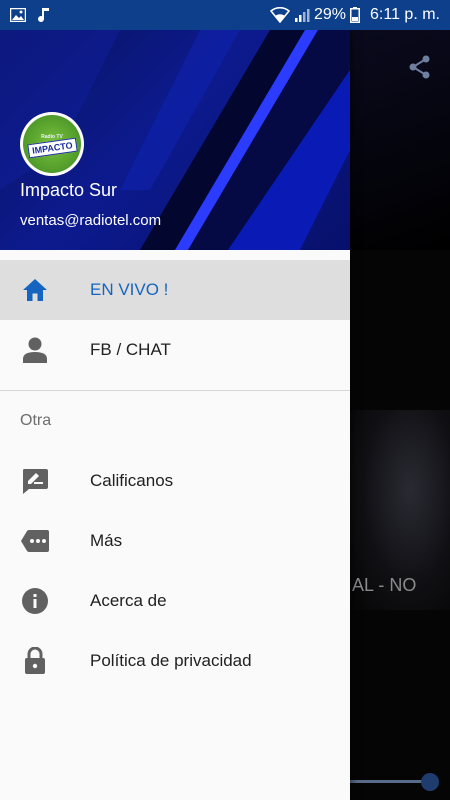 This screenshot has height=800, width=450. Describe the element at coordinates (52, 147) in the screenshot. I see `logo-text: IMPACTO` at that location.